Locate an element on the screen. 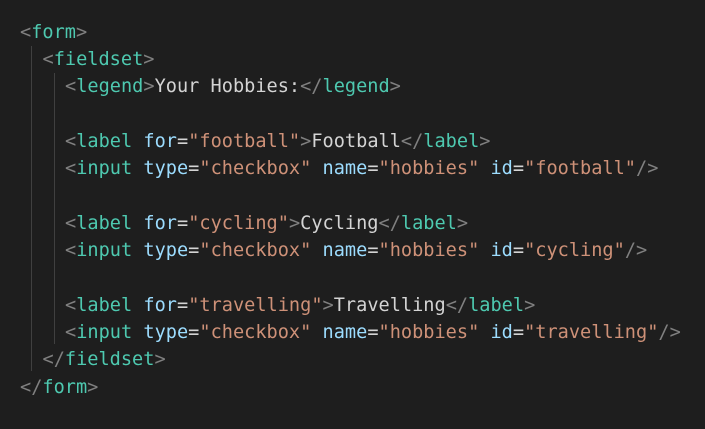 This screenshot has width=705, height=429. code-line: <legend>Your Hobbies:</legend> is located at coordinates (233, 86).